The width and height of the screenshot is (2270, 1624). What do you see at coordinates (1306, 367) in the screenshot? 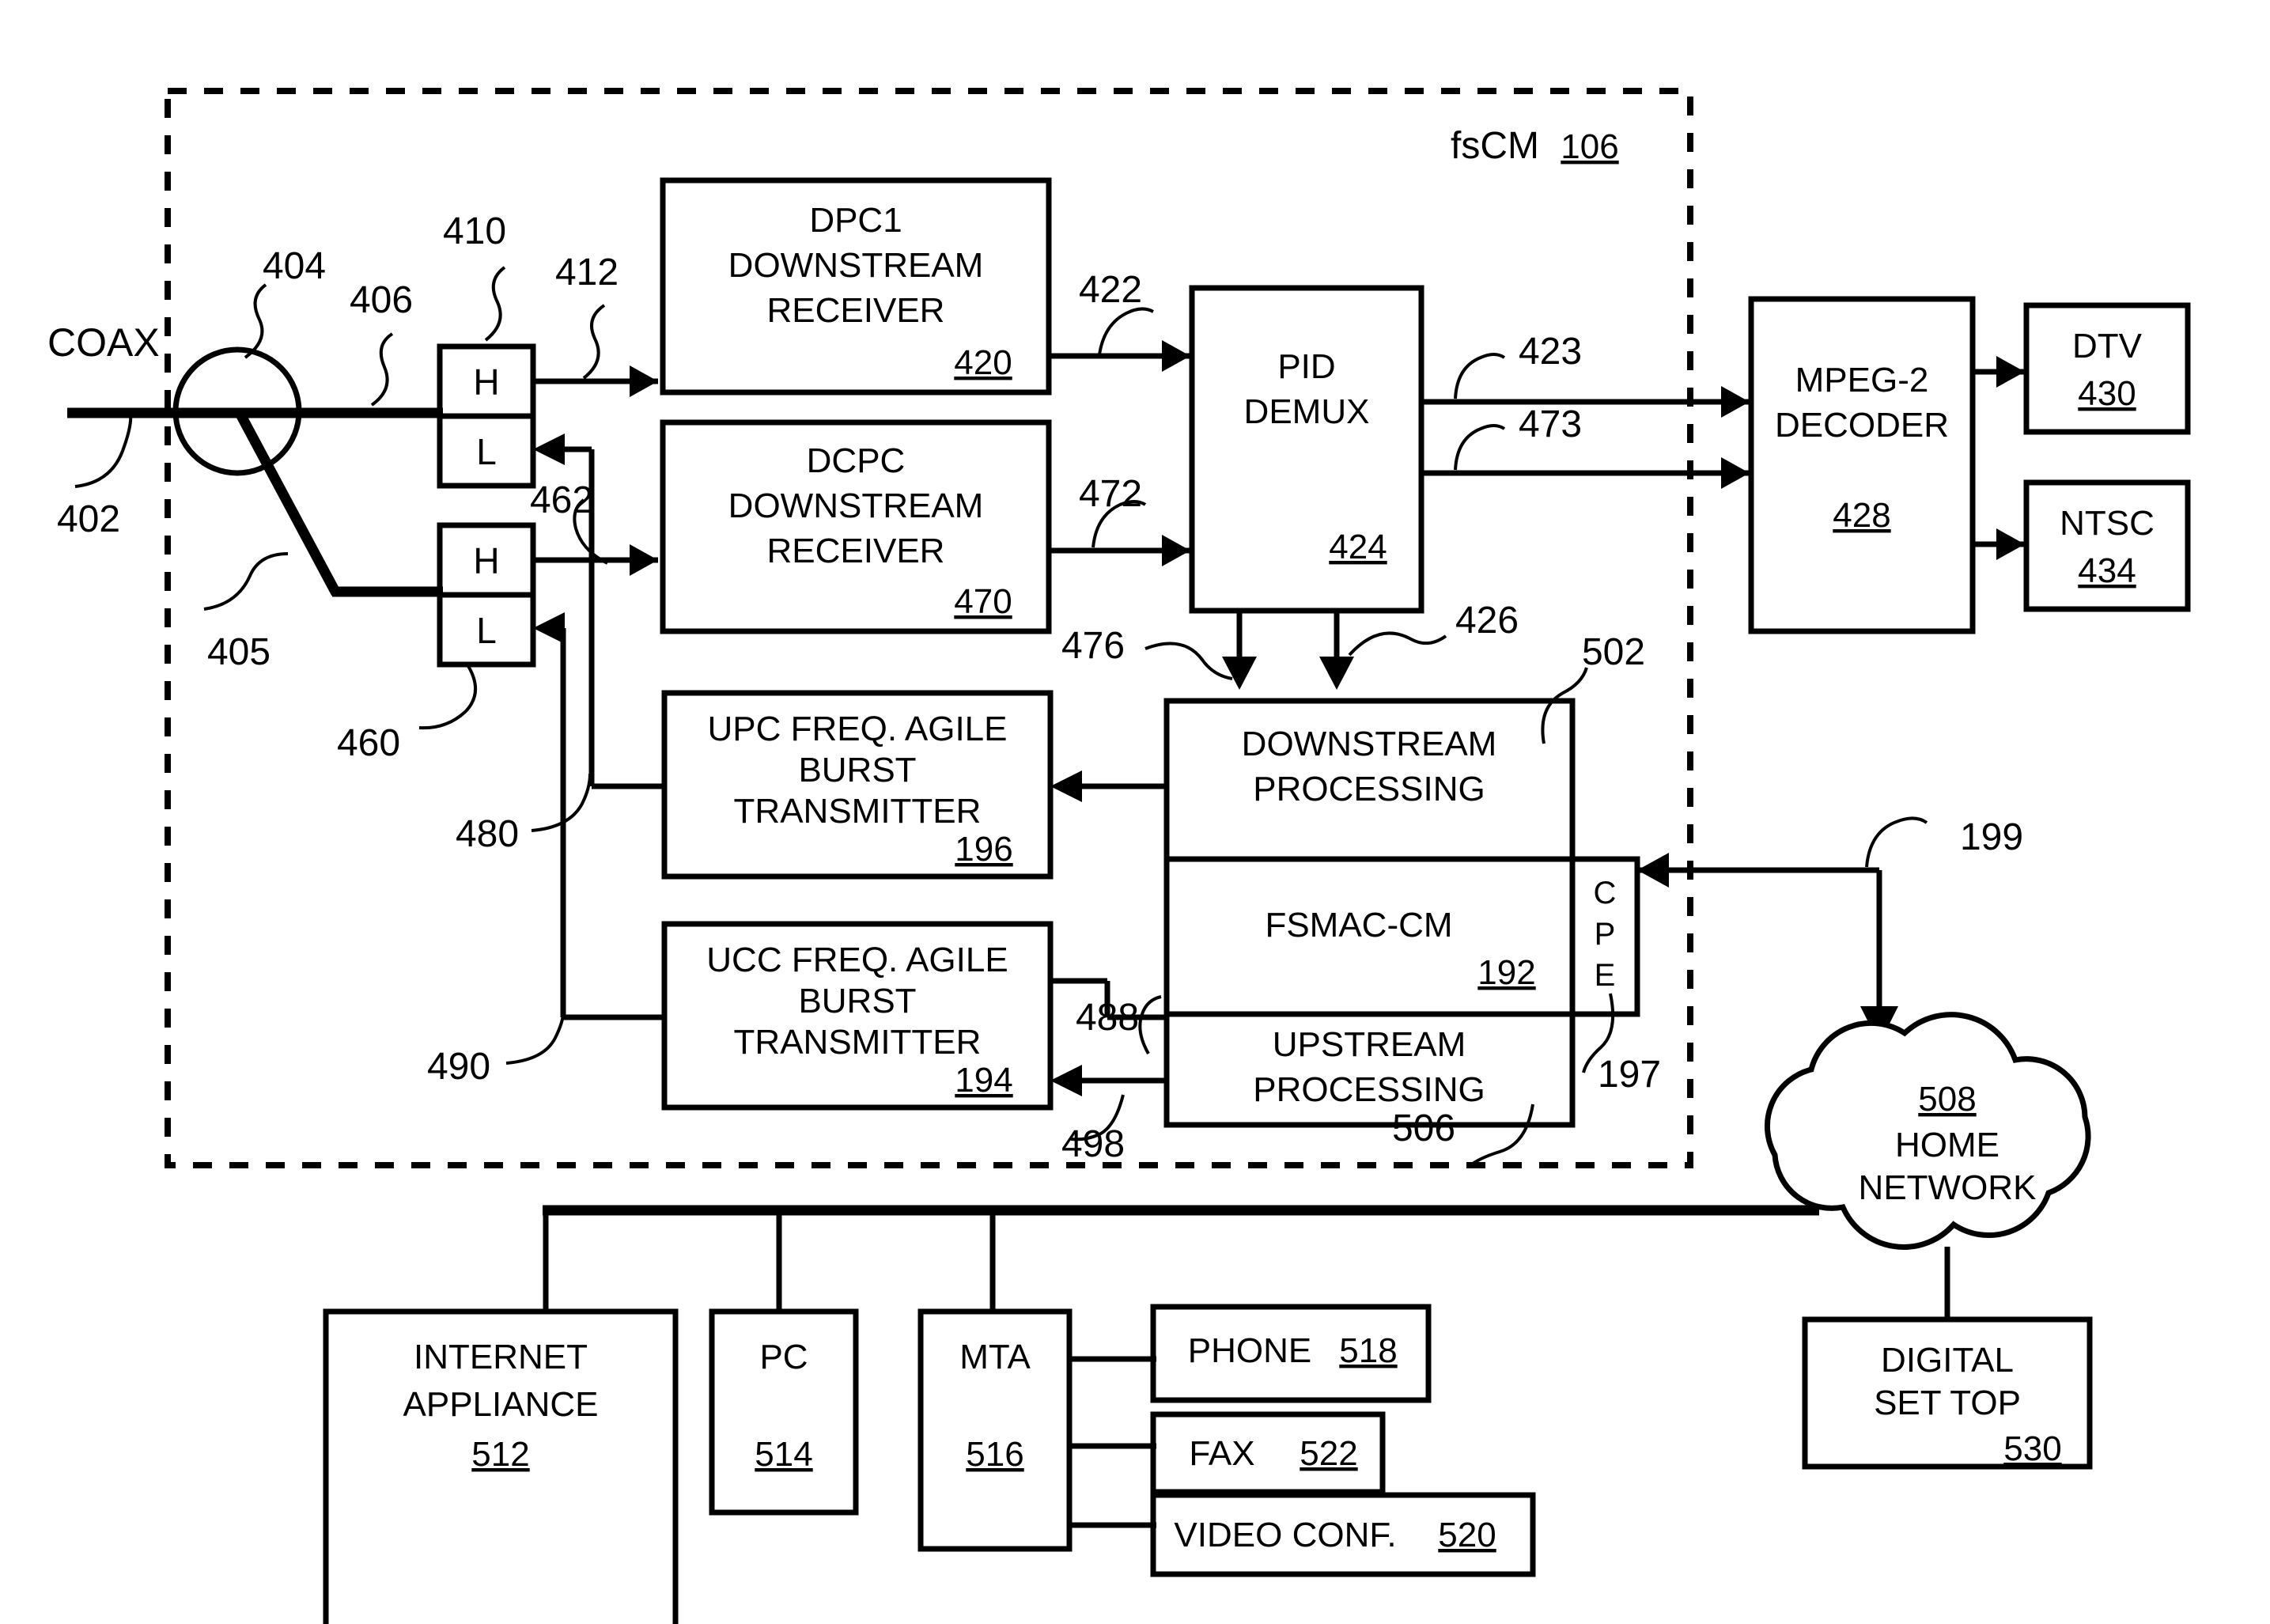
I see `pid-demux-line-0: PID` at bounding box center [1306, 367].